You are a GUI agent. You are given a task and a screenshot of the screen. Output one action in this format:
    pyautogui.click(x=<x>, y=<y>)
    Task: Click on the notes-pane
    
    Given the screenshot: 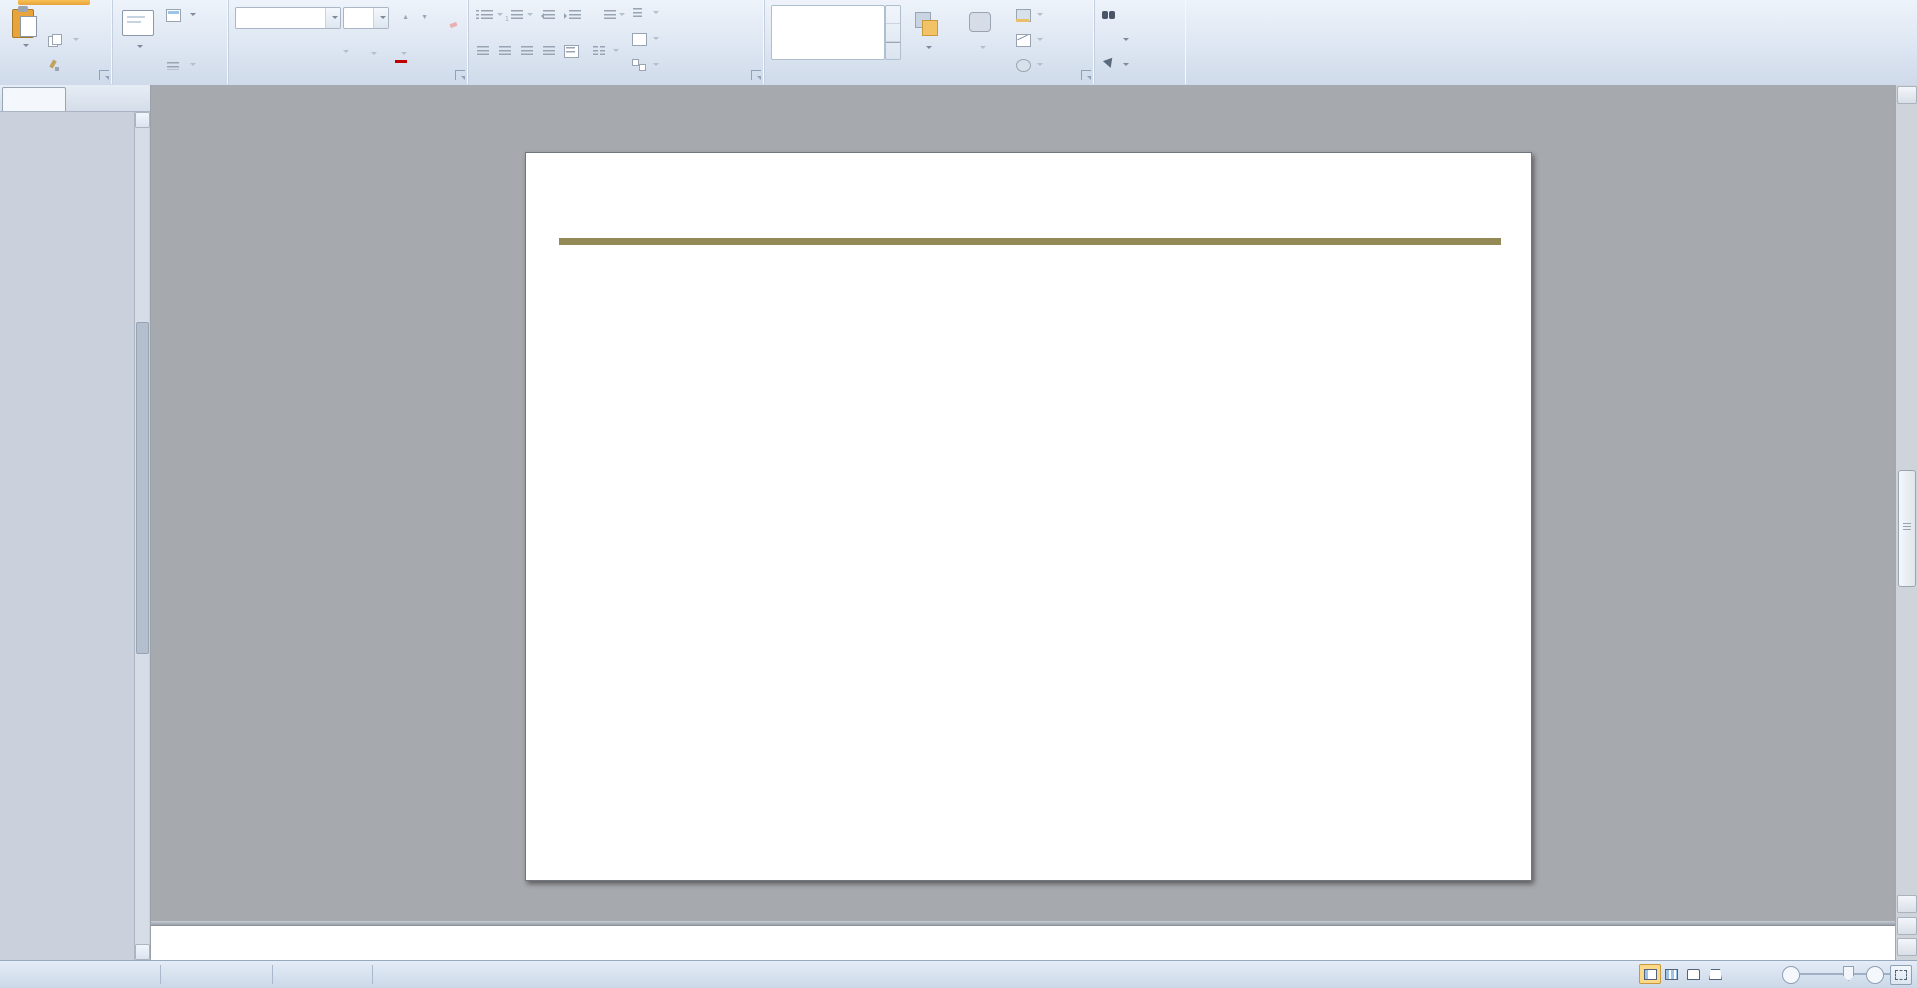 What is the action you would take?
    pyautogui.click(x=1023, y=943)
    